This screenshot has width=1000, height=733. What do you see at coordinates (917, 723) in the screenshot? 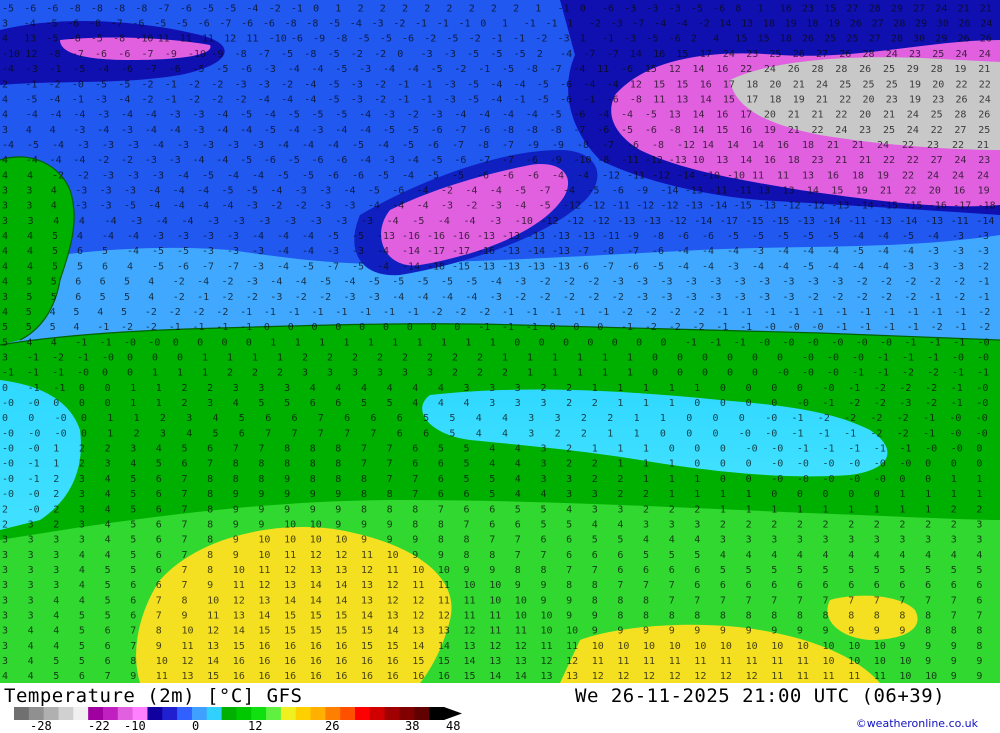
I see `credit-link: ©weatheronline.co.uk` at bounding box center [917, 723].